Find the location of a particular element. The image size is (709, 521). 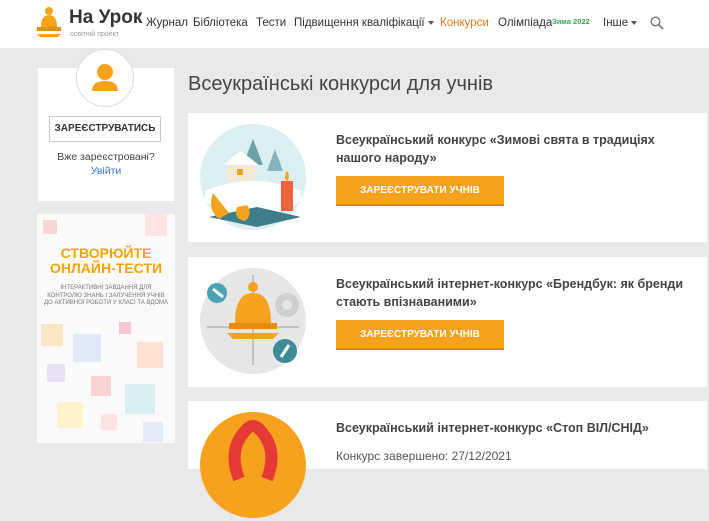

nav-item-other-label: Інше is located at coordinates (616, 23).